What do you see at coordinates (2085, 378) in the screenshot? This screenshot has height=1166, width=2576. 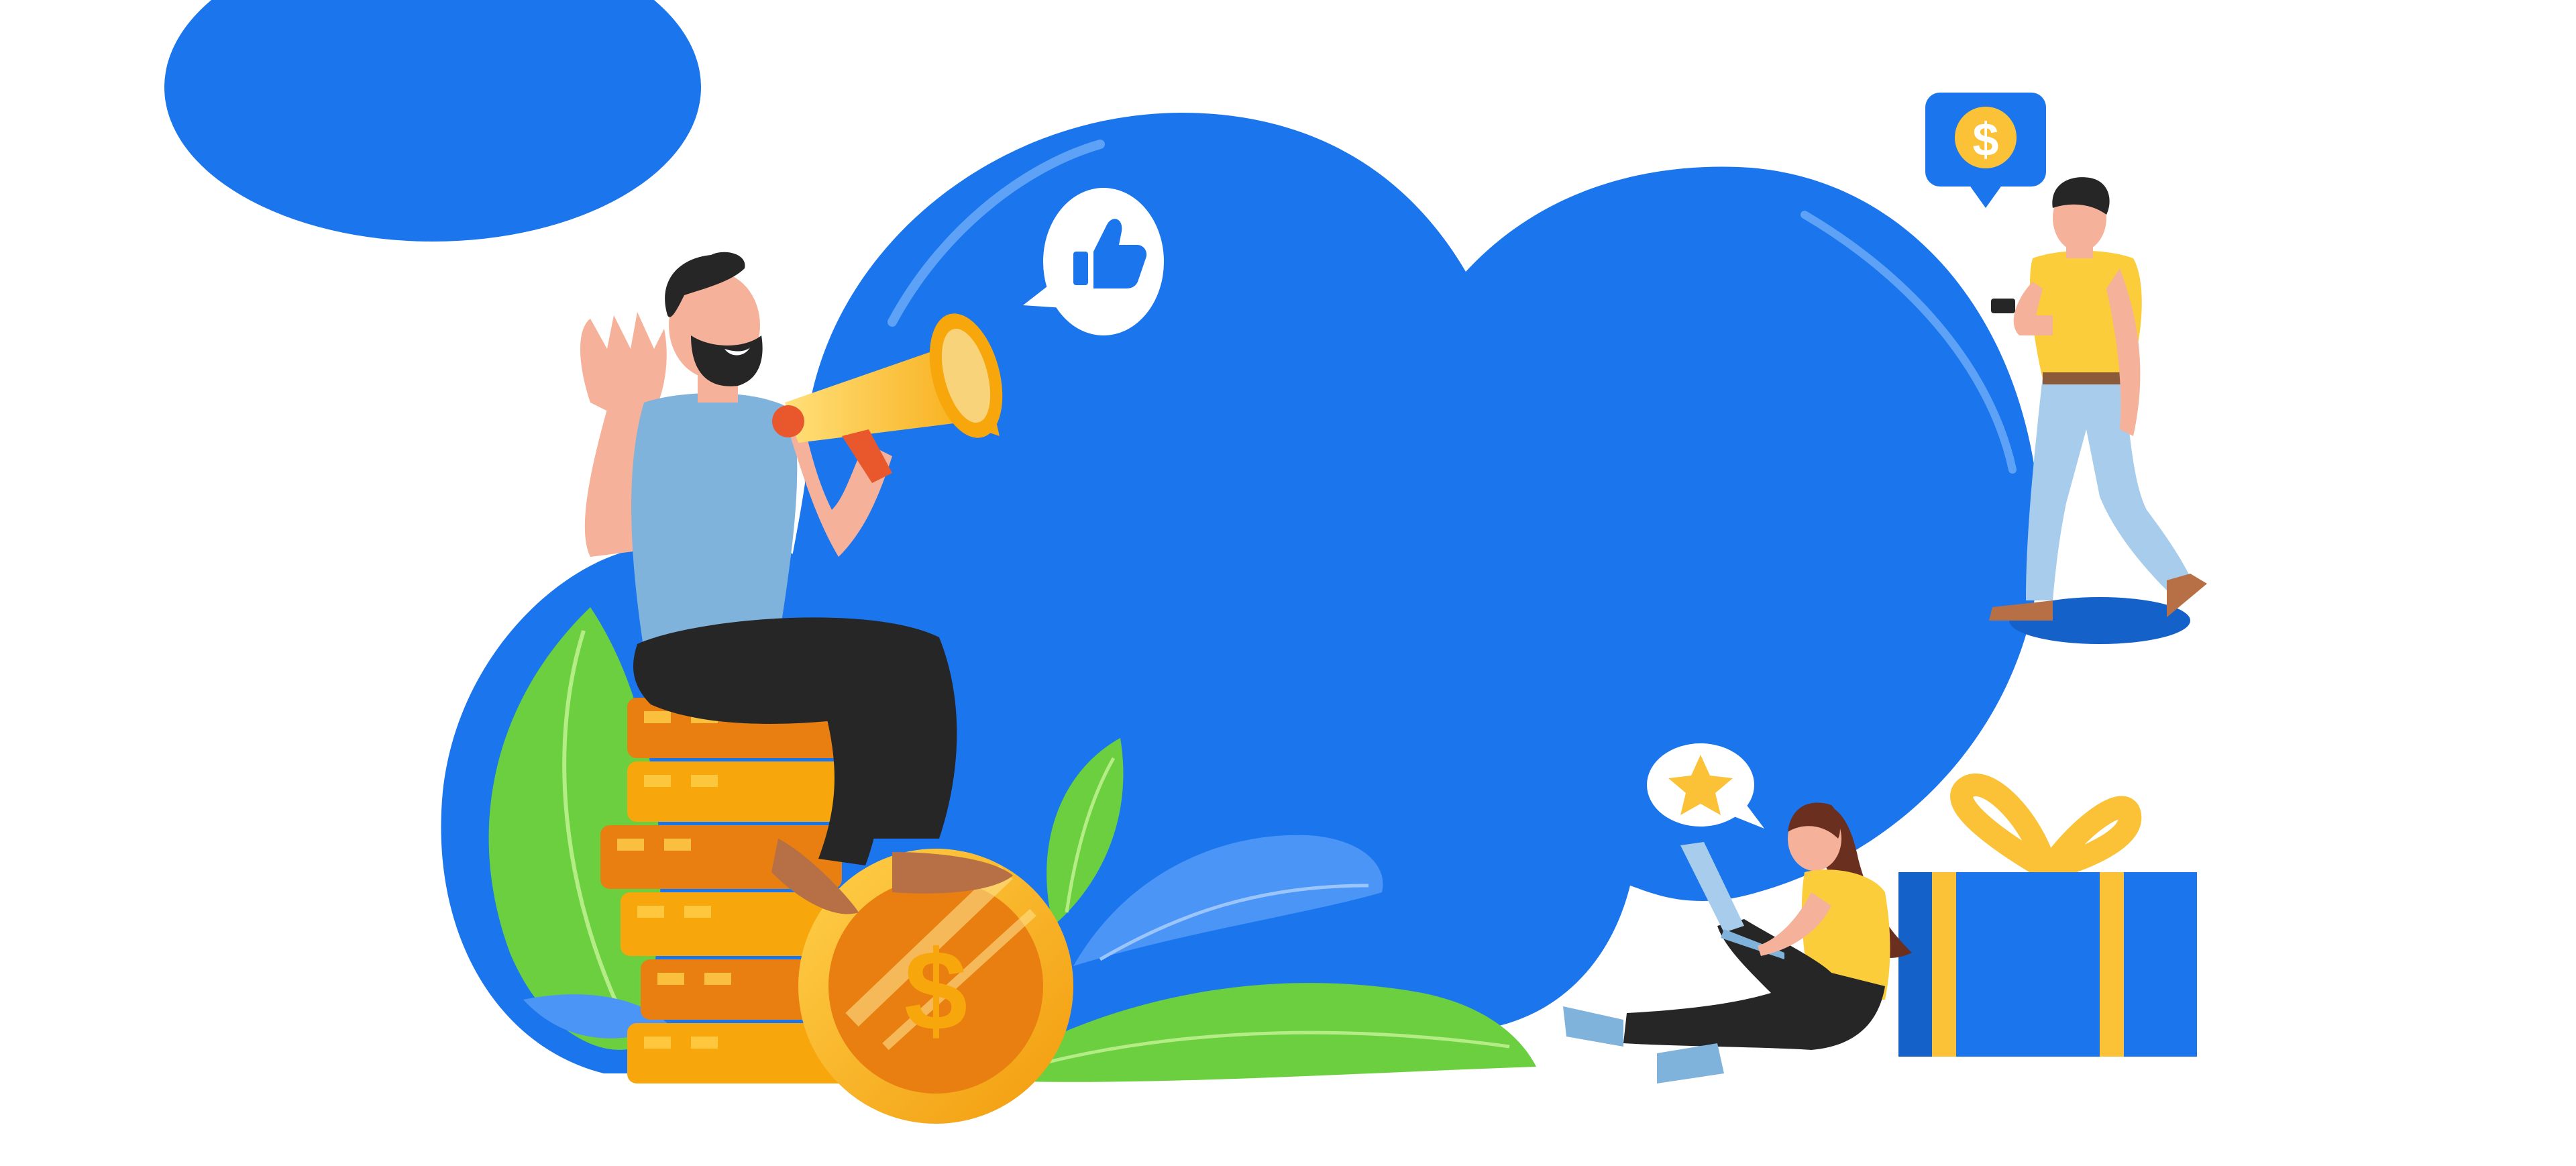 I see `belt` at bounding box center [2085, 378].